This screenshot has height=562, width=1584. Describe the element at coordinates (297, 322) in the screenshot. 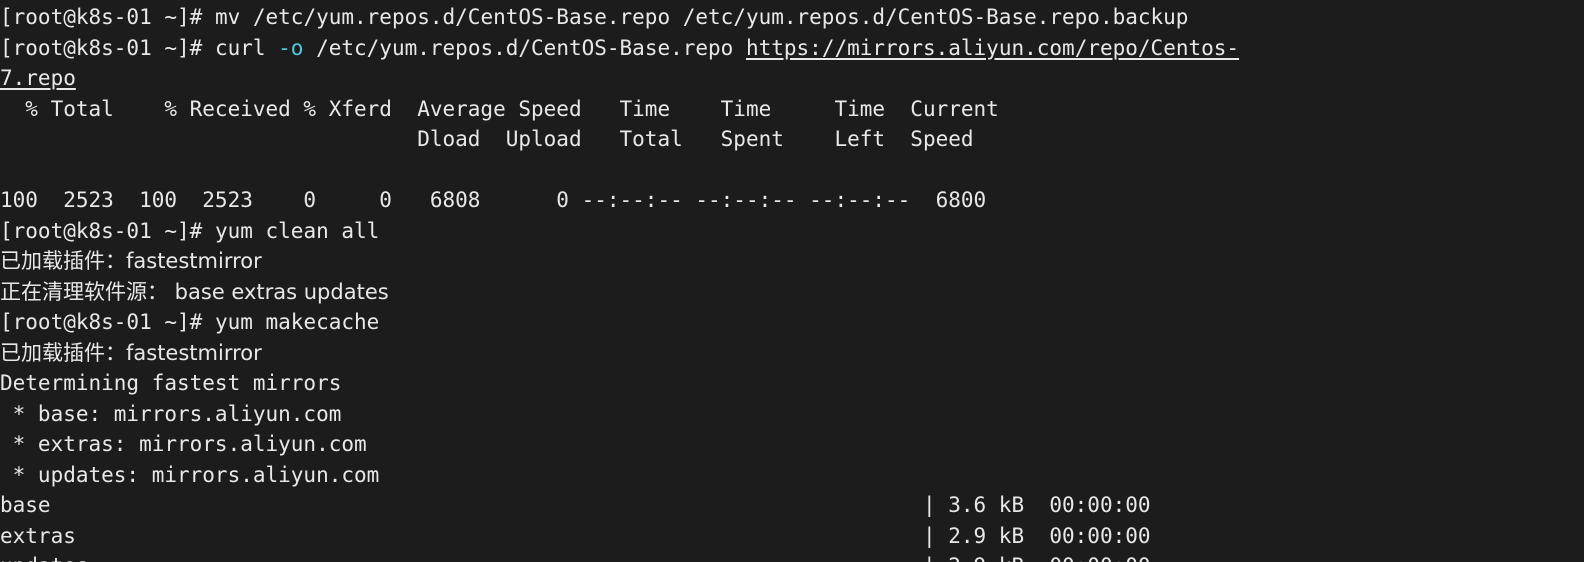

I see `command-text: yum makecache` at that location.